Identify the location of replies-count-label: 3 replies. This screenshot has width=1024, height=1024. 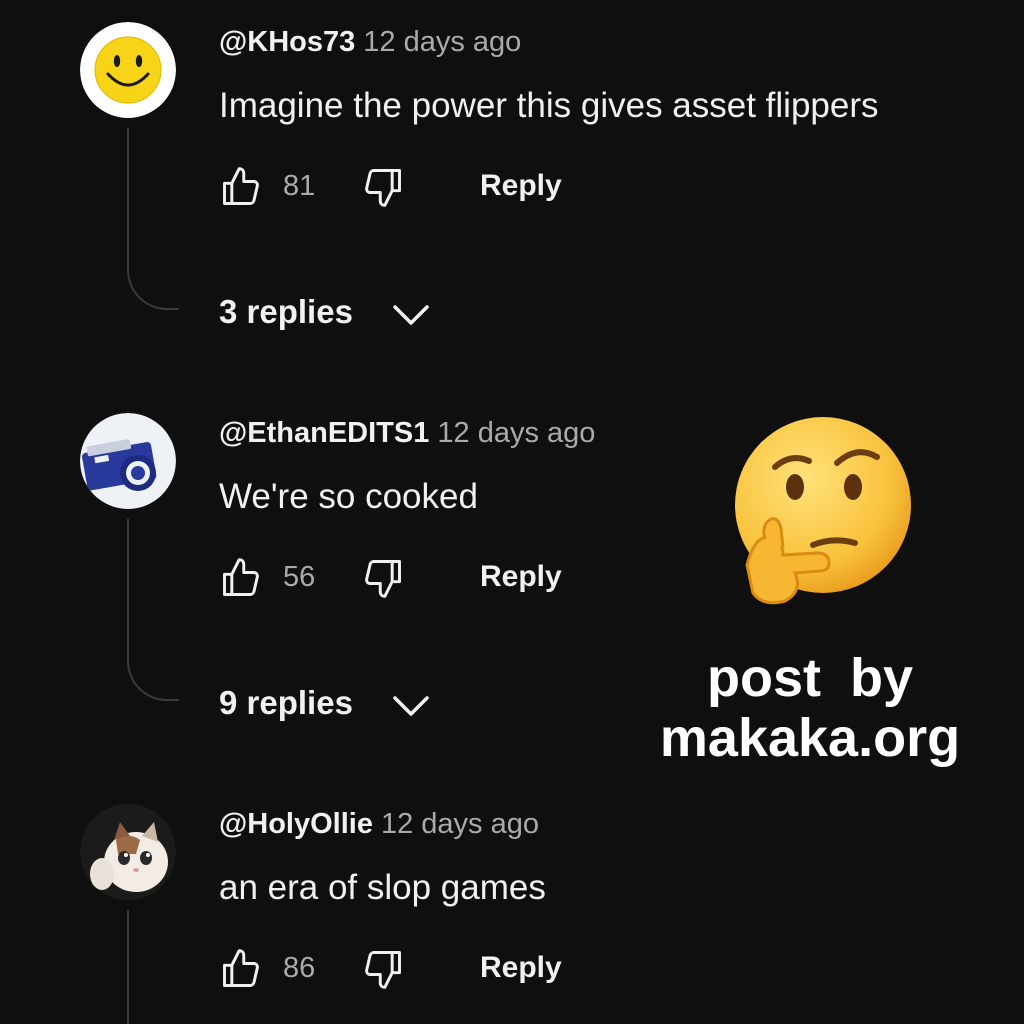
(286, 311).